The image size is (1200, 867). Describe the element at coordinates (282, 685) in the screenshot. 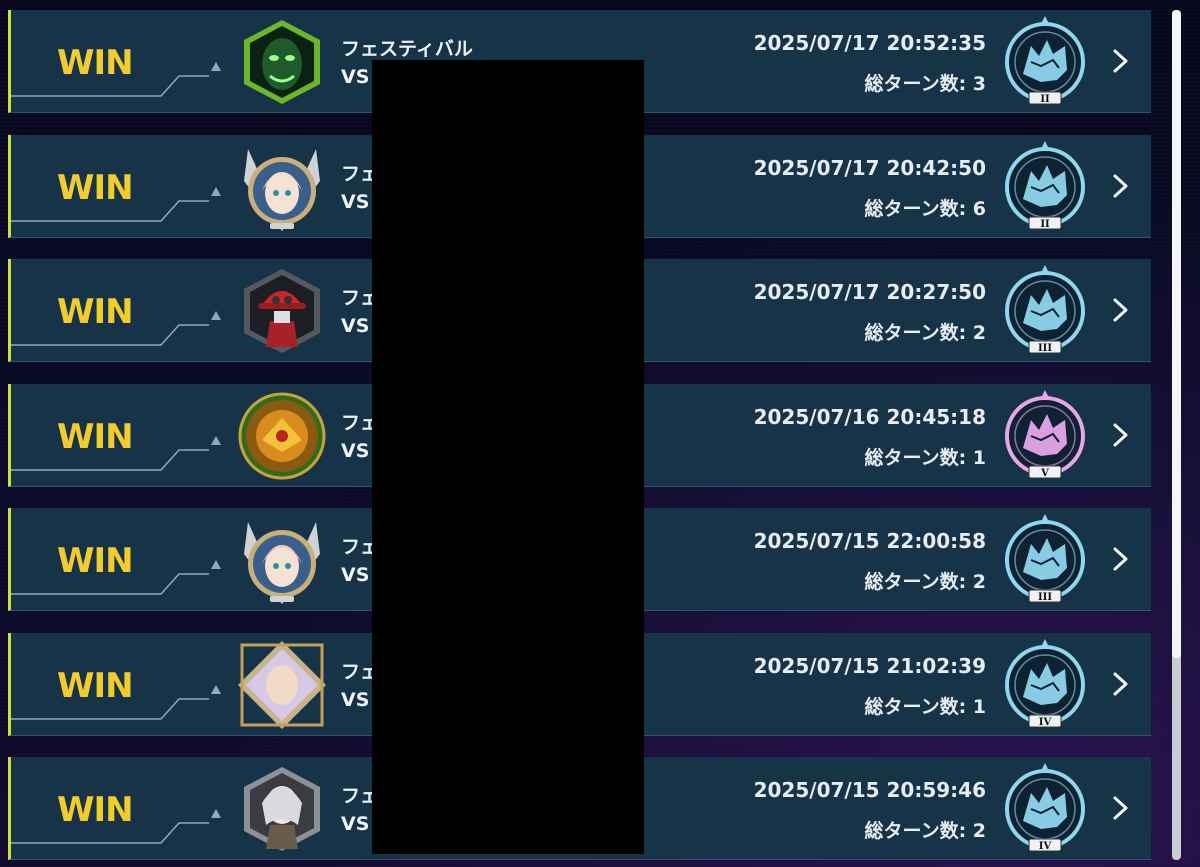

I see `opponent-avatar-diamond-frame-girl` at that location.